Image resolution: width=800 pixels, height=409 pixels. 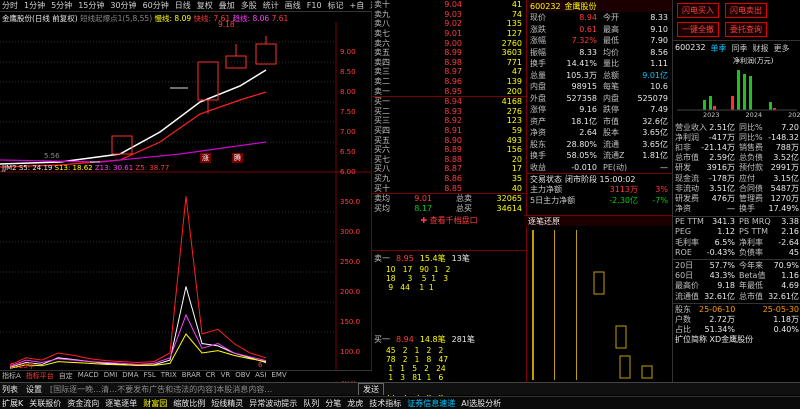 I want to click on quote-value2: 10.6, so click(x=659, y=87).